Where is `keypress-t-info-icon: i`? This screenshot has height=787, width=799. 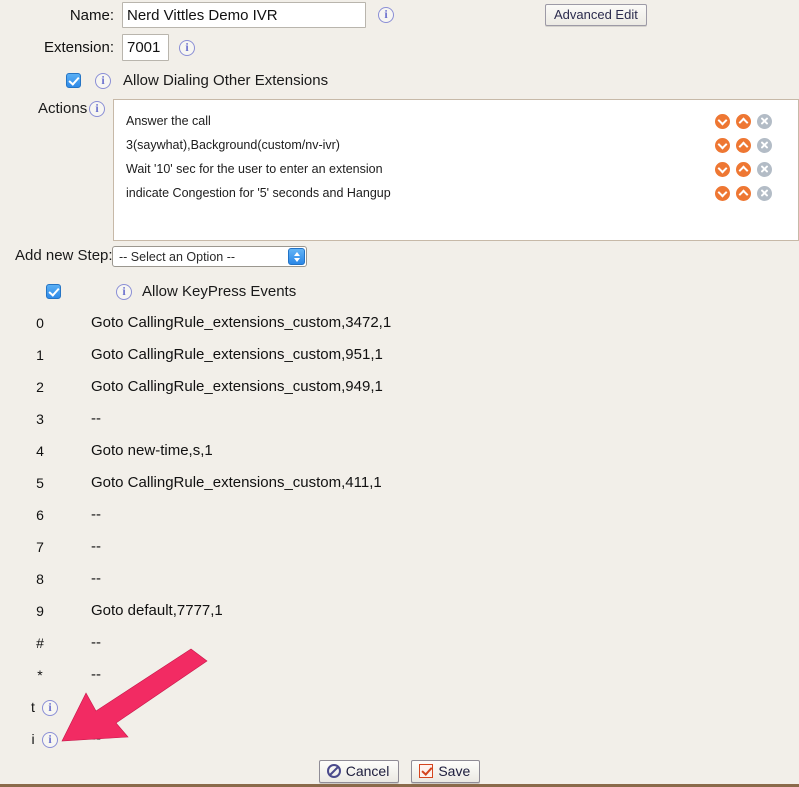
keypress-t-info-icon: i is located at coordinates (50, 708).